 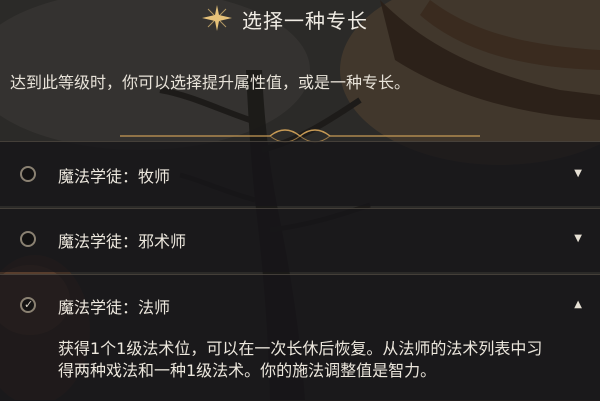 I want to click on header: 选择一种专长, so click(x=300, y=18).